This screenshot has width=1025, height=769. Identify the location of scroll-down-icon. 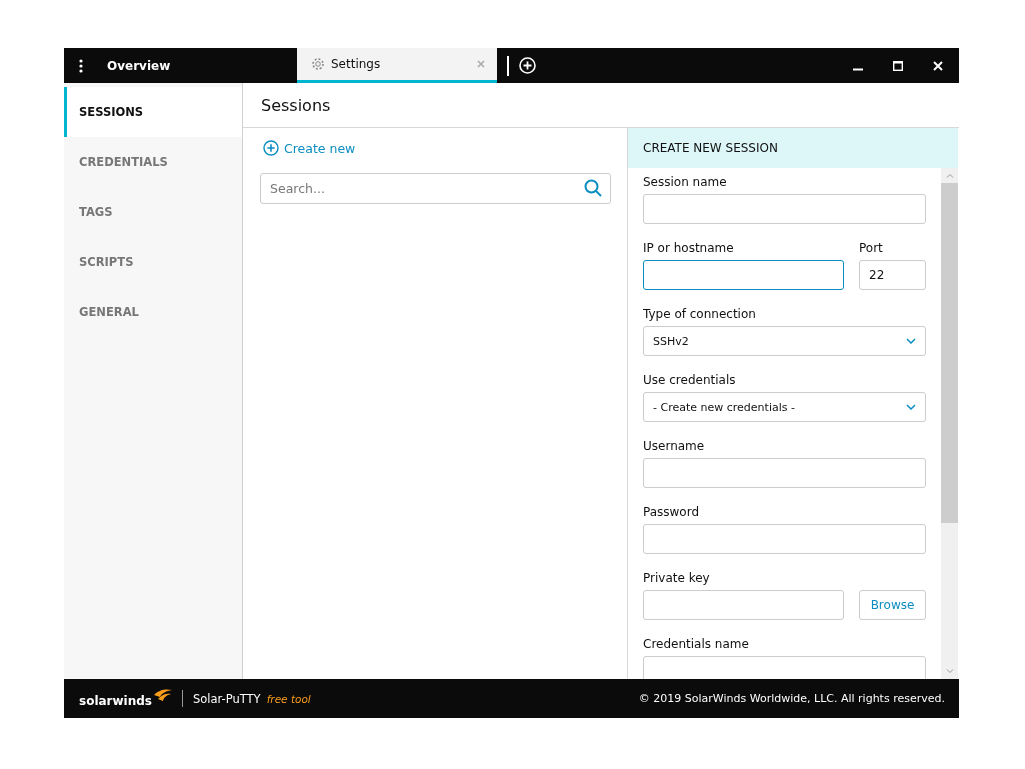
(949, 671).